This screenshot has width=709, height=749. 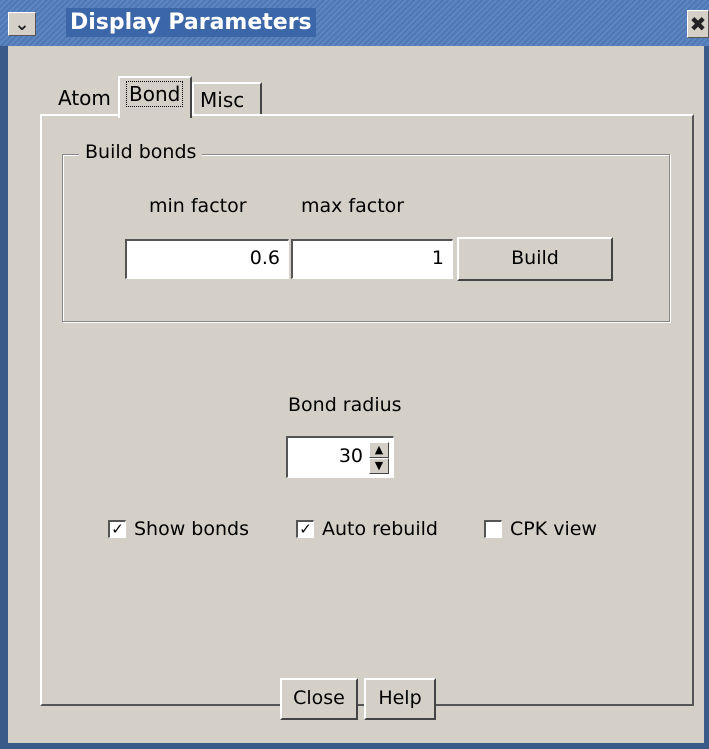 I want to click on auto-rebuild-check-icon: ✓, so click(x=305, y=529).